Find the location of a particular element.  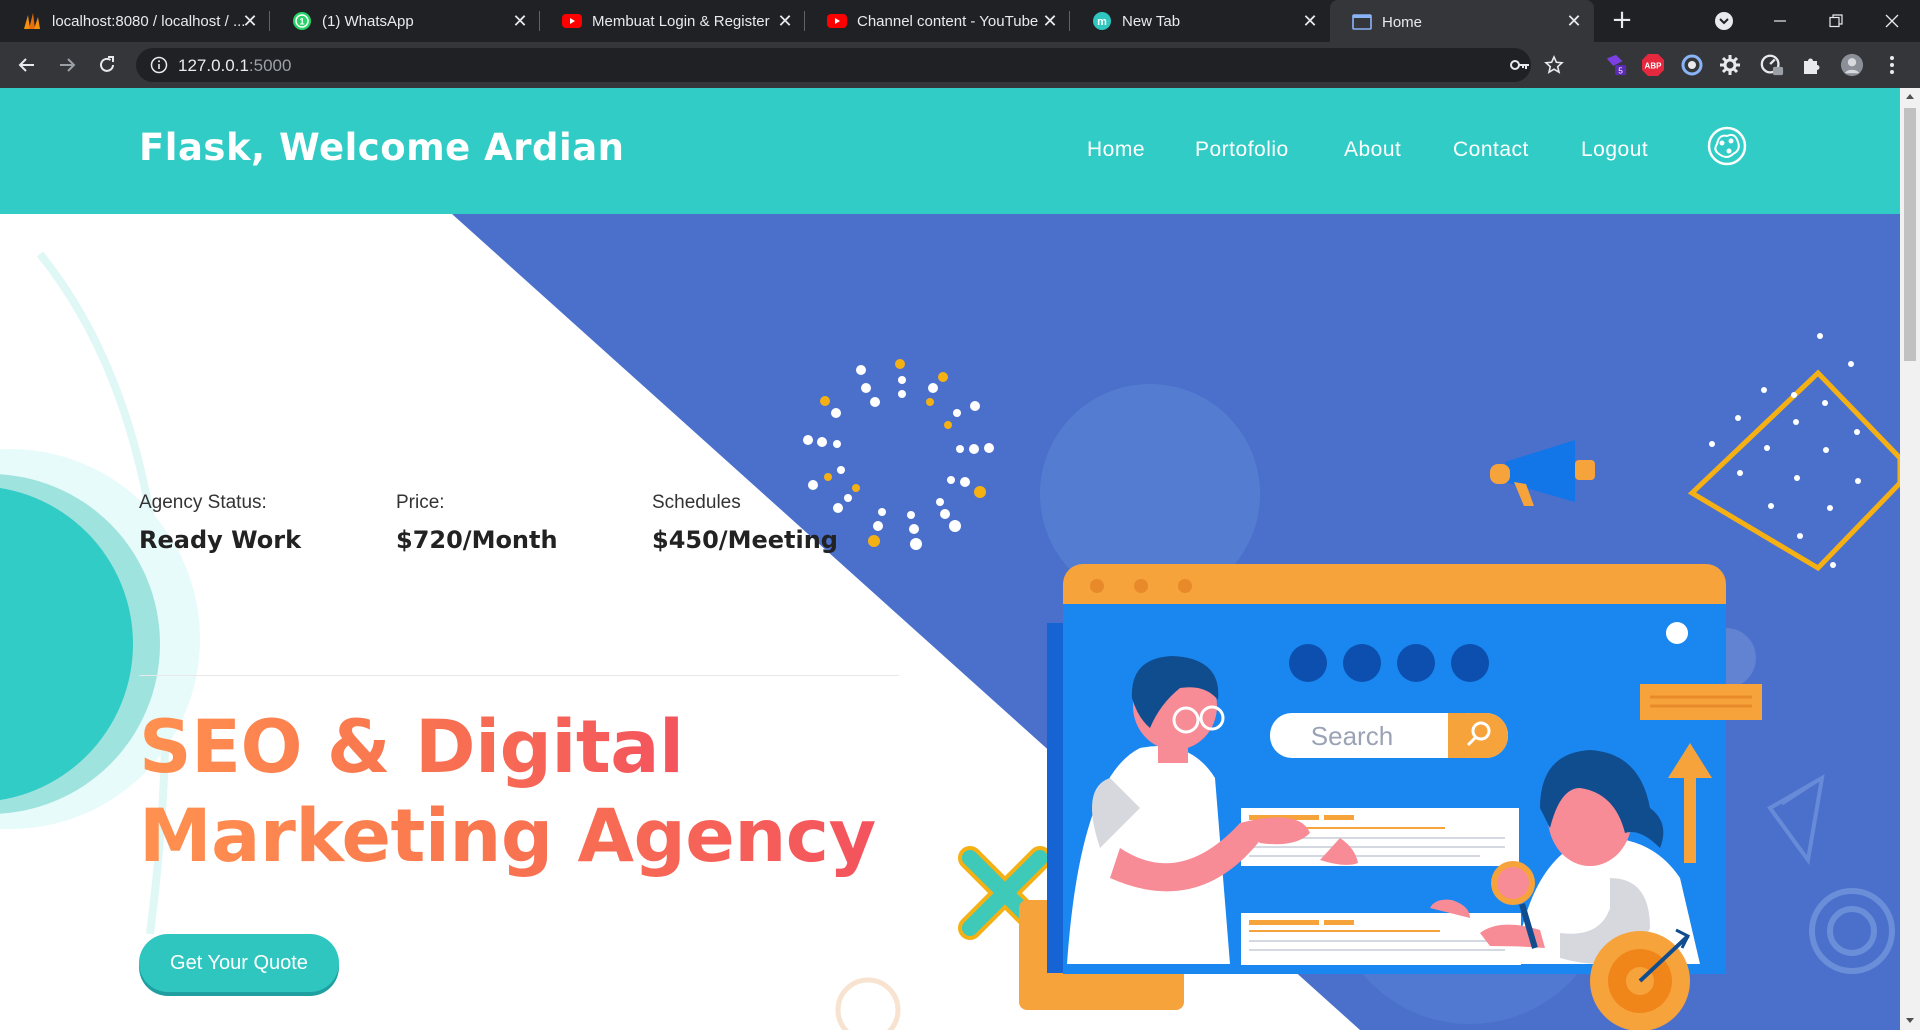

info-icon is located at coordinates (159, 65).